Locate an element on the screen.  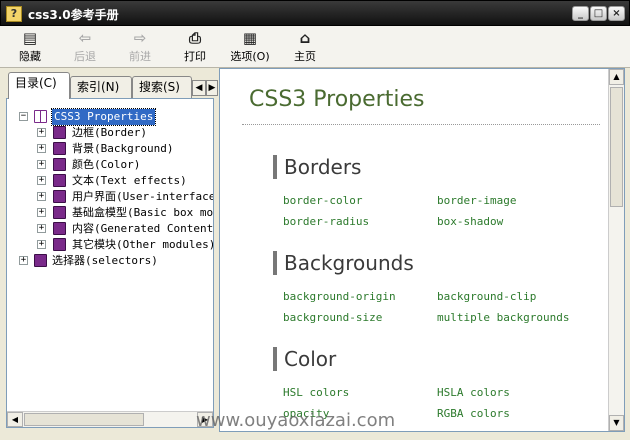
section-heading-borders: Borders is located at coordinates (317, 167).